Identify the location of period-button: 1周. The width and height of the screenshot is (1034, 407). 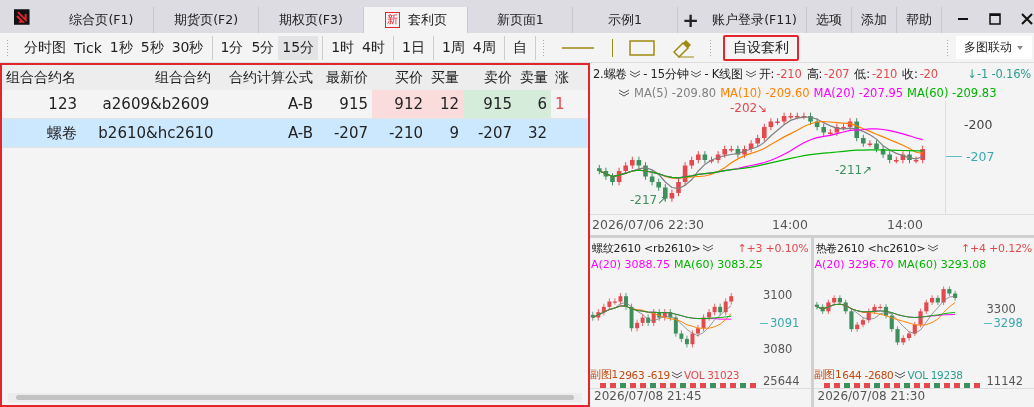
(453, 47).